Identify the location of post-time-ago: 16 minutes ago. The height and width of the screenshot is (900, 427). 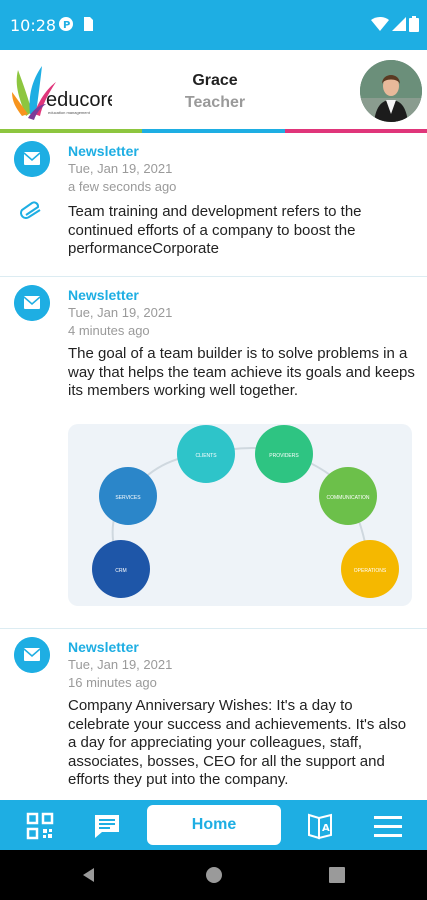
(112, 682).